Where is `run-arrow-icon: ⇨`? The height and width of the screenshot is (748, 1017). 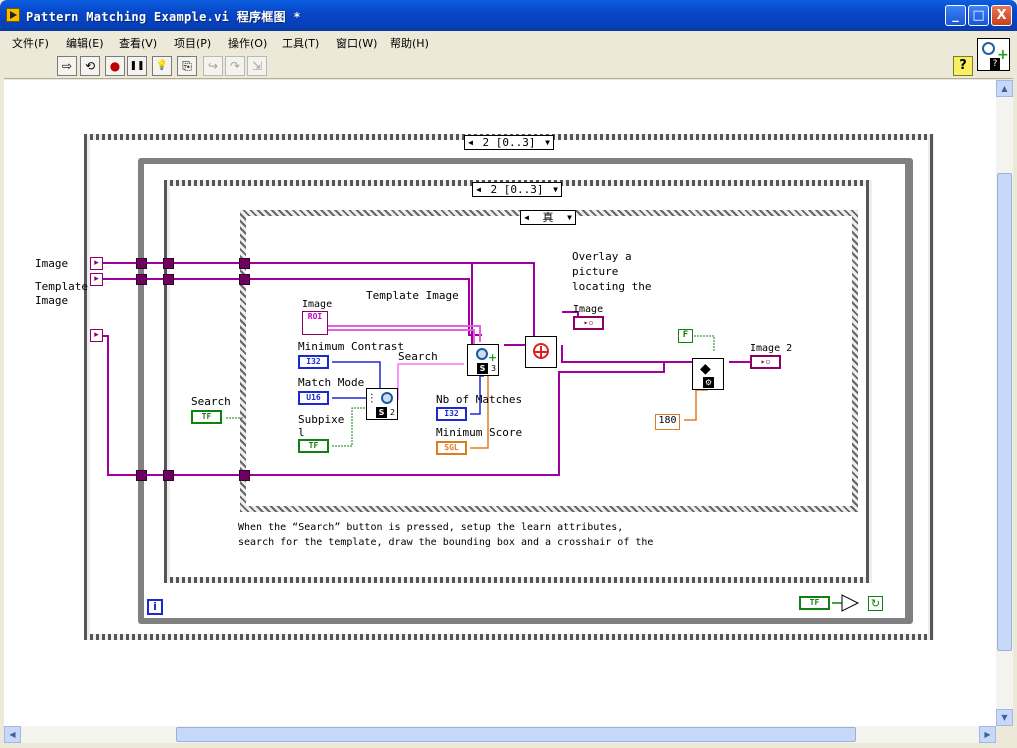
run-arrow-icon: ⇨ is located at coordinates (67, 66).